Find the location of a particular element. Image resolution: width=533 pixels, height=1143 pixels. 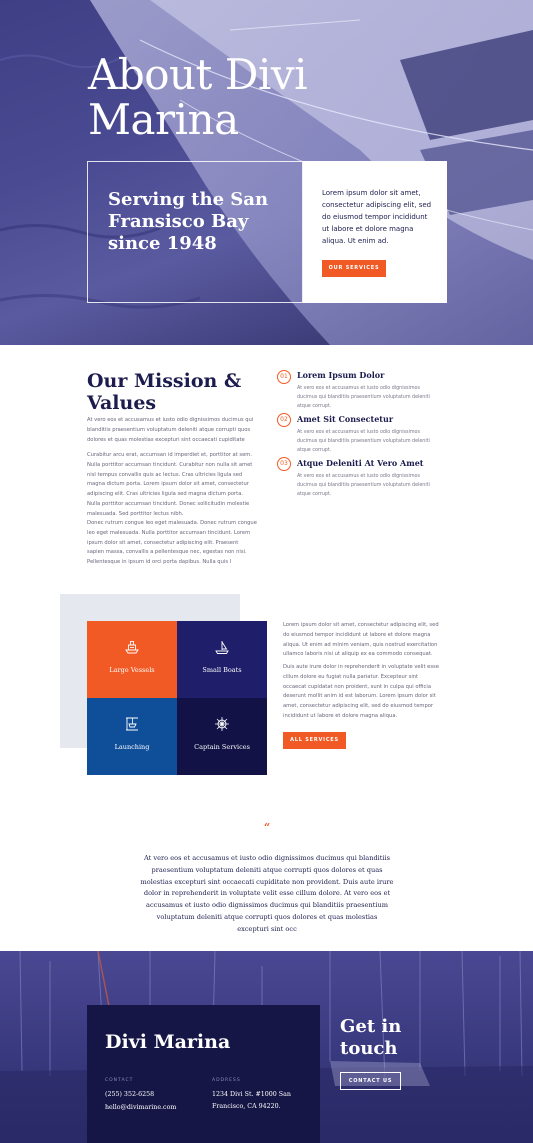

value-title: Amet Sit Consectetur is located at coordinates (345, 419).